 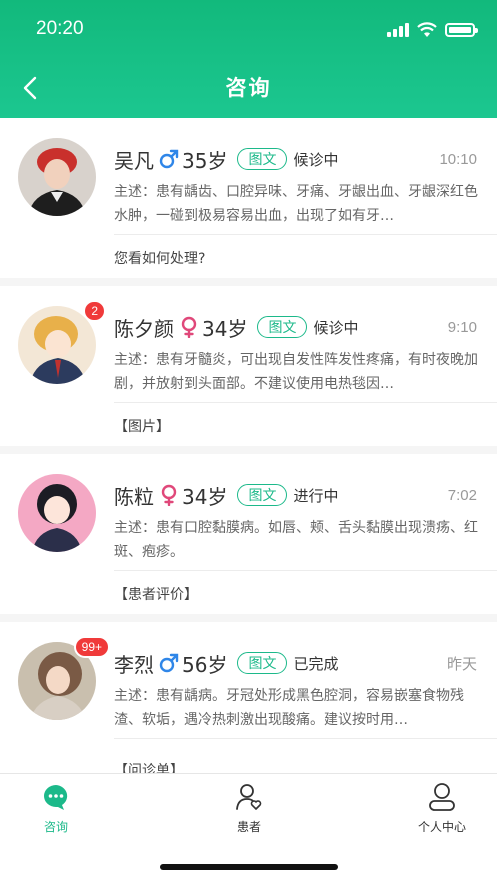 I want to click on app-header: 20:20 咨询, so click(x=248, y=59).